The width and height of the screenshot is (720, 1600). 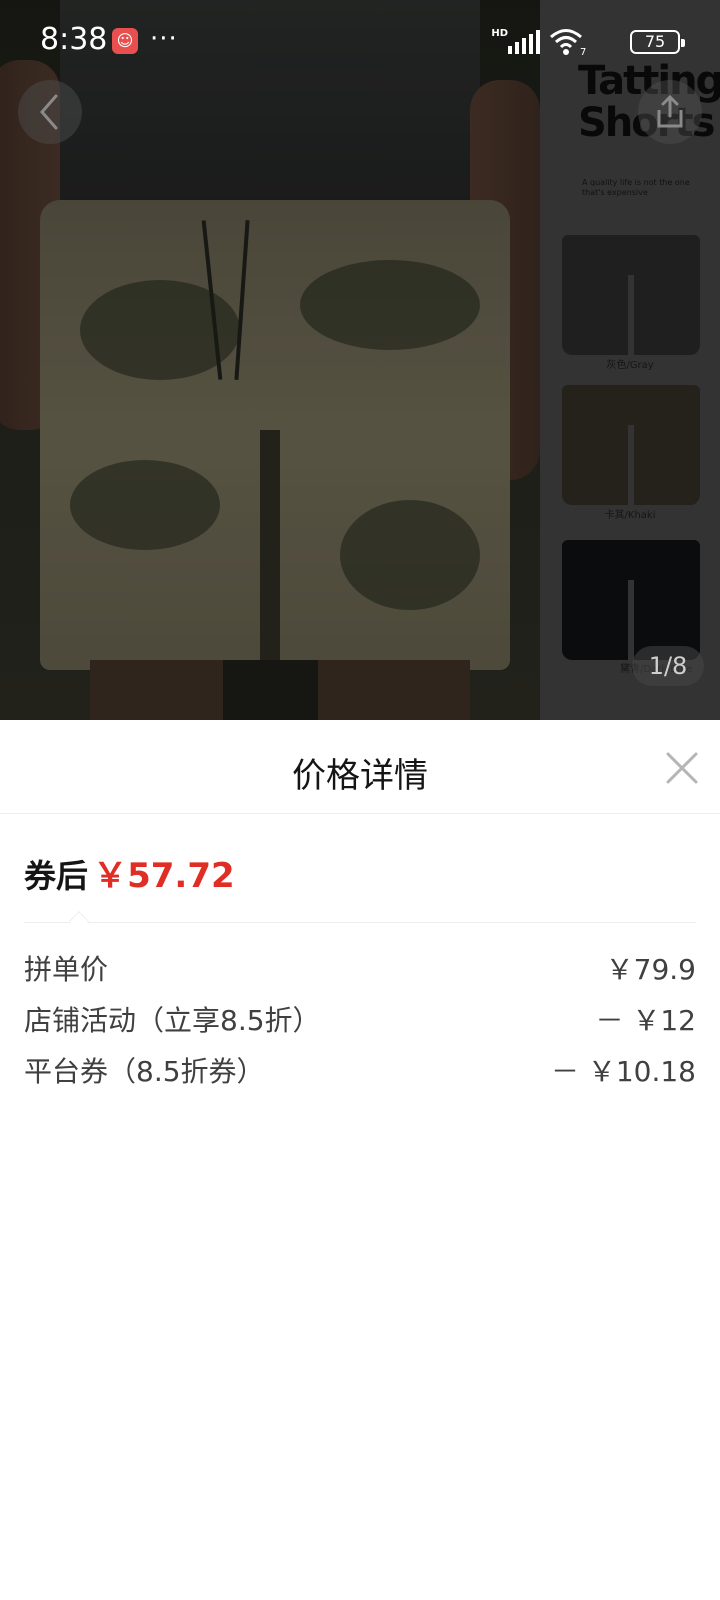 What do you see at coordinates (360, 776) in the screenshot?
I see `sheet-title: 价格详情` at bounding box center [360, 776].